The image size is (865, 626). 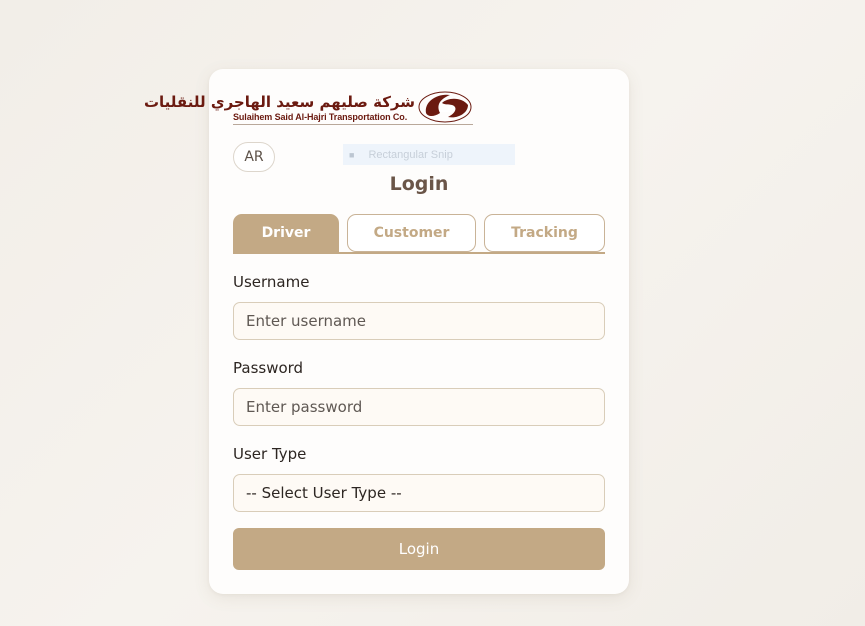 What do you see at coordinates (411, 233) in the screenshot?
I see `tab-customer: Customer` at bounding box center [411, 233].